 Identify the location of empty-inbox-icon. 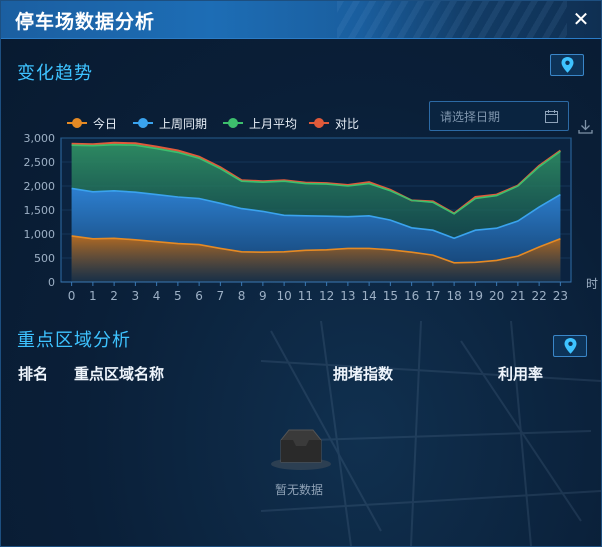
(301, 449).